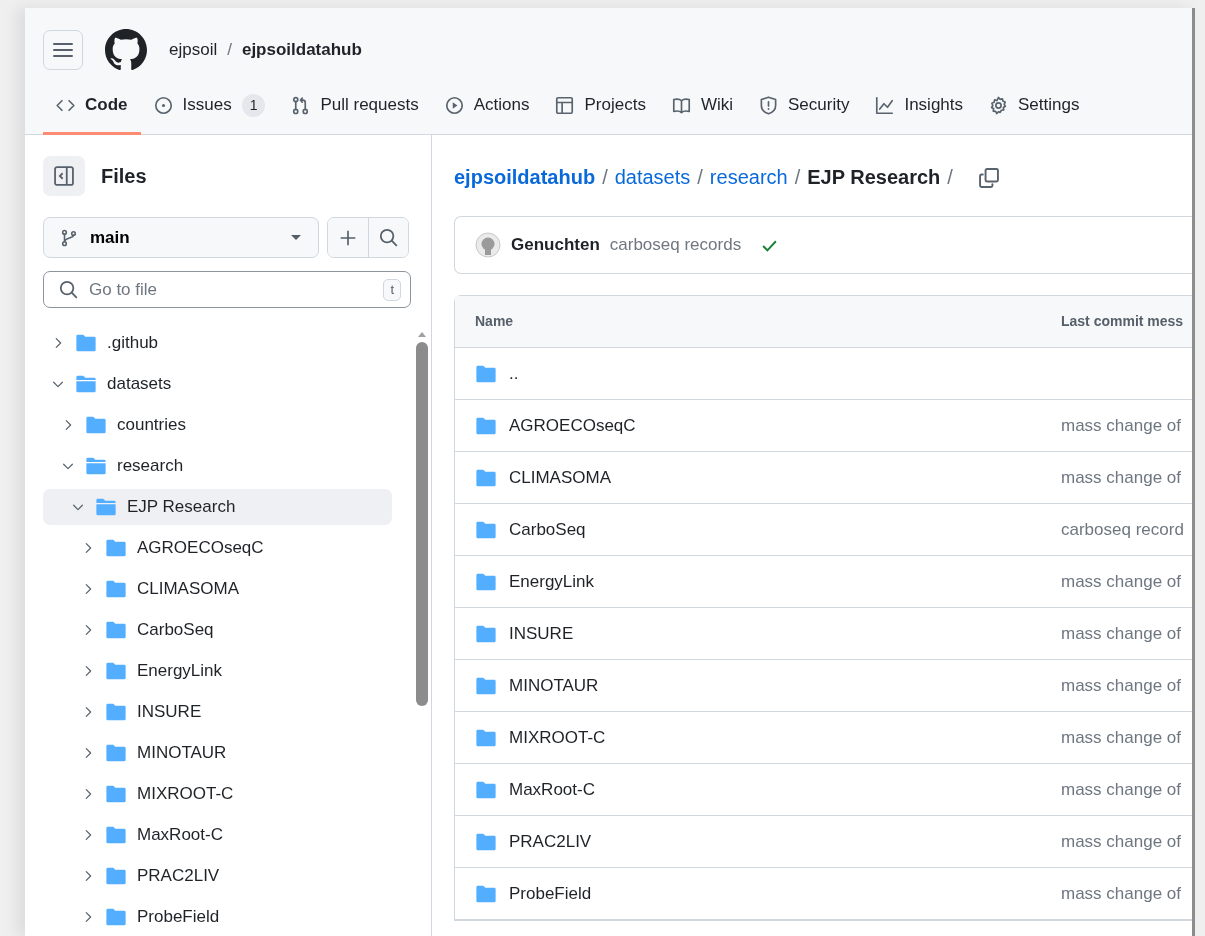 The image size is (1205, 936). I want to click on item-name: MaxRoot-C, so click(180, 835).